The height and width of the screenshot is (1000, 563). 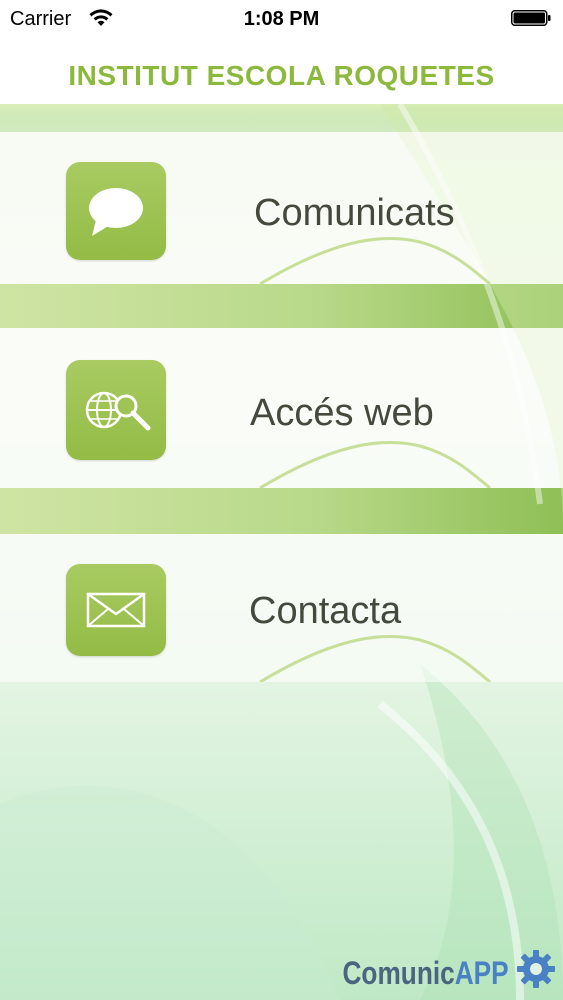 I want to click on contacta-icon-tile, so click(x=116, y=610).